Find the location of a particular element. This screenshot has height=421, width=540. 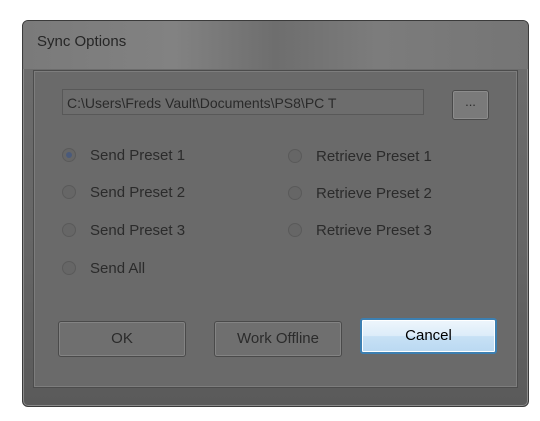

title-bar: Sync Options is located at coordinates (275, 45).